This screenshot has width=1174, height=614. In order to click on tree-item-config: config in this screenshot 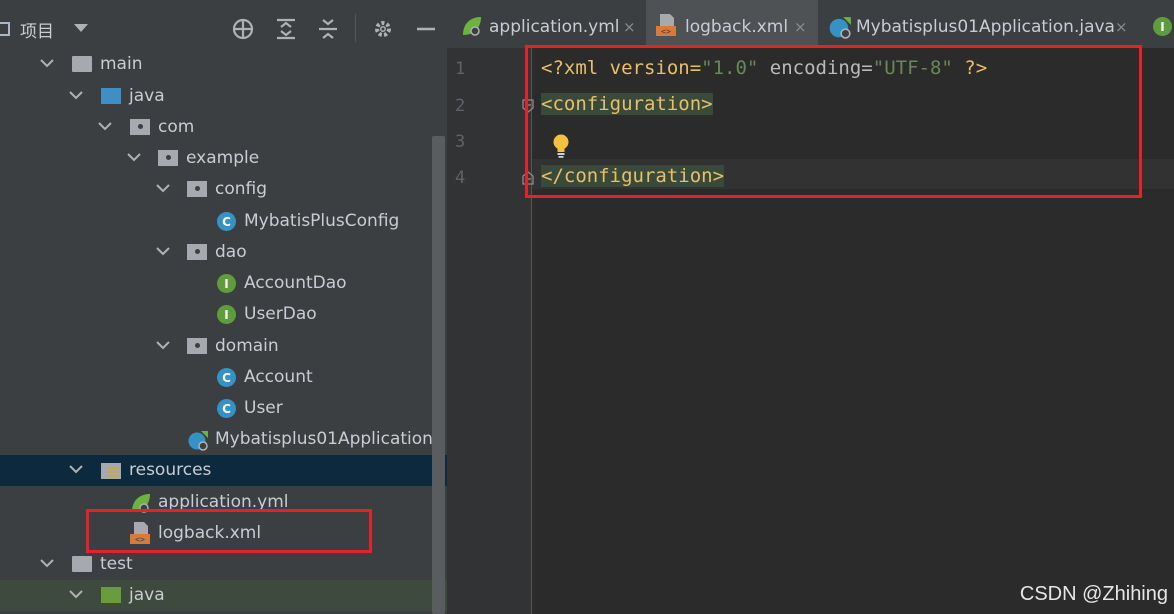, I will do `click(223, 189)`.